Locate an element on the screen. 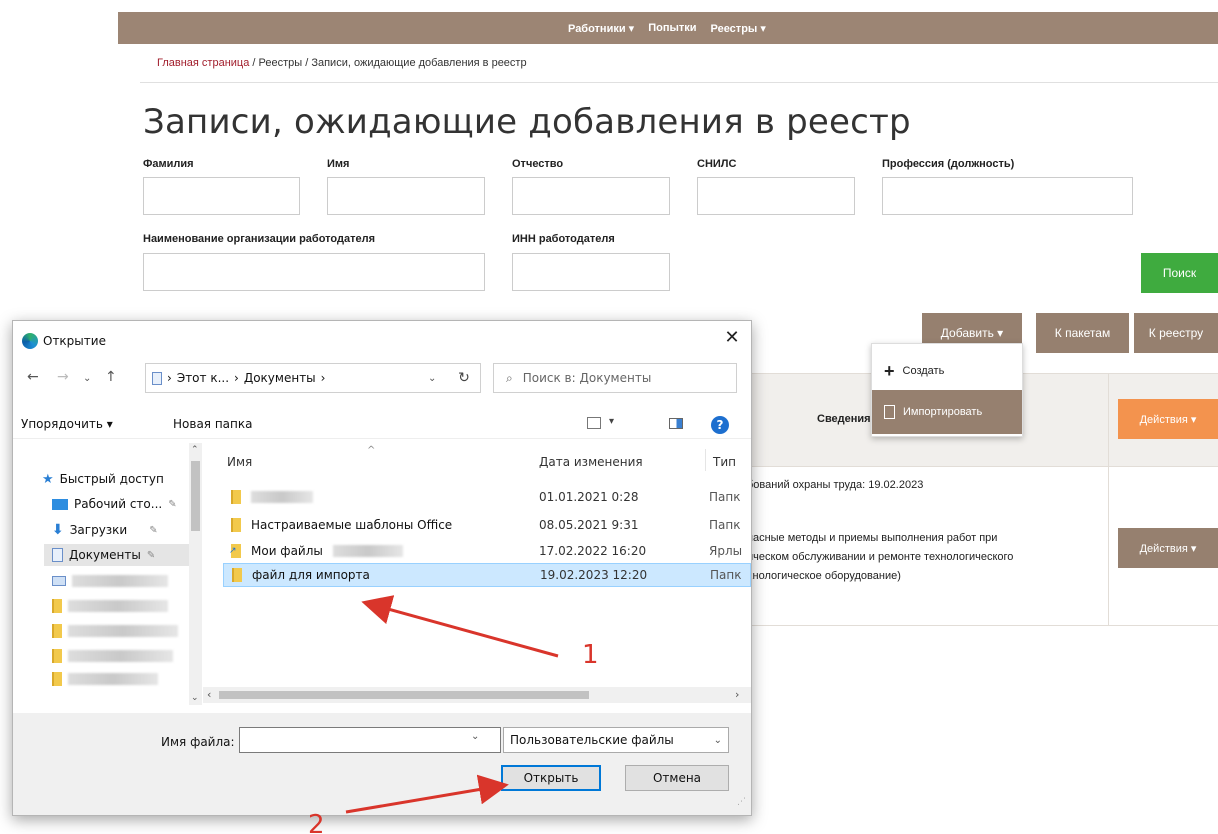 This screenshot has width=1218, height=834. annotation-arrows is located at coordinates (452, 704).